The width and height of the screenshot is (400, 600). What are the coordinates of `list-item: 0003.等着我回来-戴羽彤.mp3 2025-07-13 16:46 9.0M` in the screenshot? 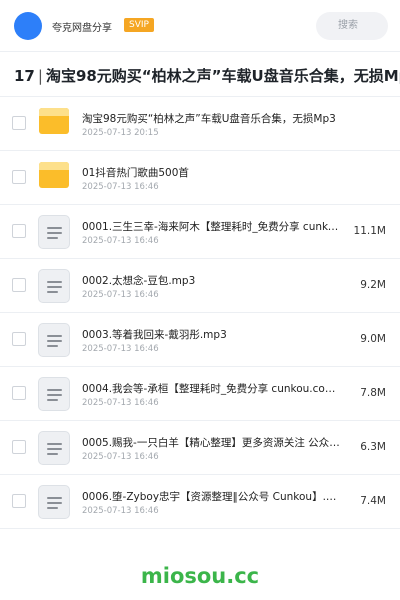 It's located at (200, 340).